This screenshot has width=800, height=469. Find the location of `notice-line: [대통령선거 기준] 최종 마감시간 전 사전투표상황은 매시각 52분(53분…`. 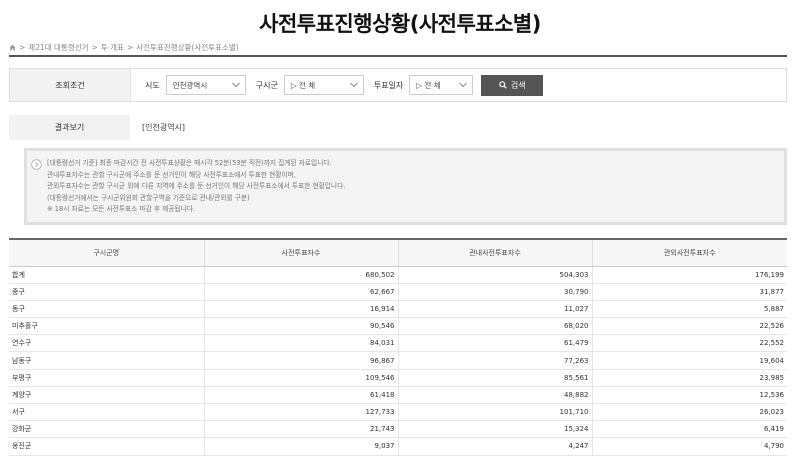

notice-line: [대통령선거 기준] 최종 마감시간 전 사전투표상황은 매시각 52분(53분… is located at coordinates (189, 163).